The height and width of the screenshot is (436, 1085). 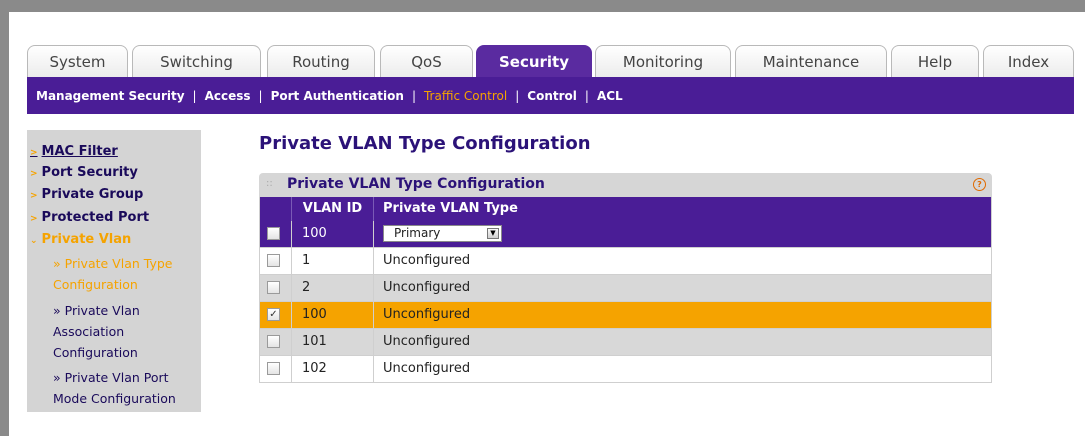 What do you see at coordinates (86, 239) in the screenshot?
I see `sidebar-item-label: Private Vlan` at bounding box center [86, 239].